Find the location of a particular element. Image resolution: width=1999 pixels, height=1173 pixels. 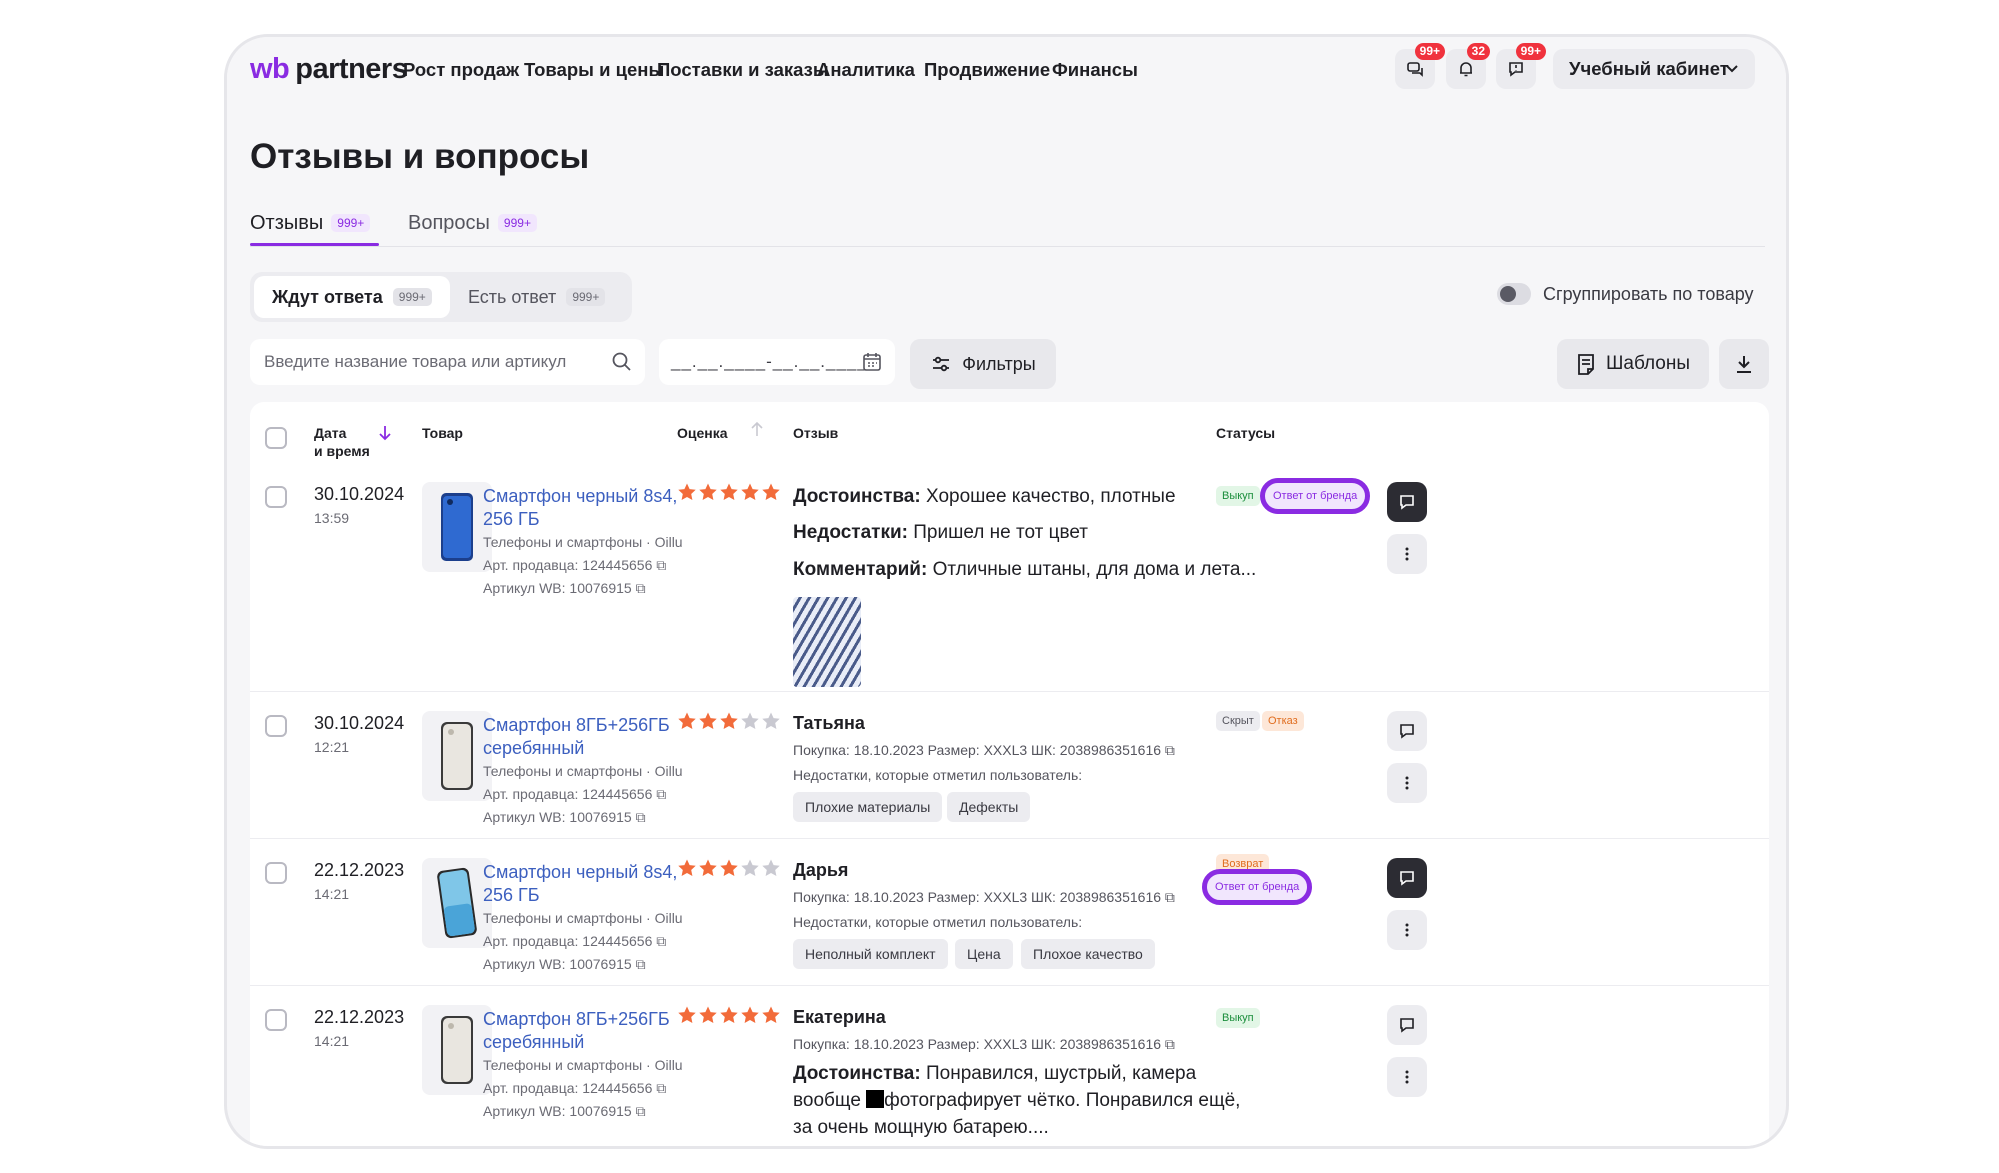

search-icon is located at coordinates (622, 362).